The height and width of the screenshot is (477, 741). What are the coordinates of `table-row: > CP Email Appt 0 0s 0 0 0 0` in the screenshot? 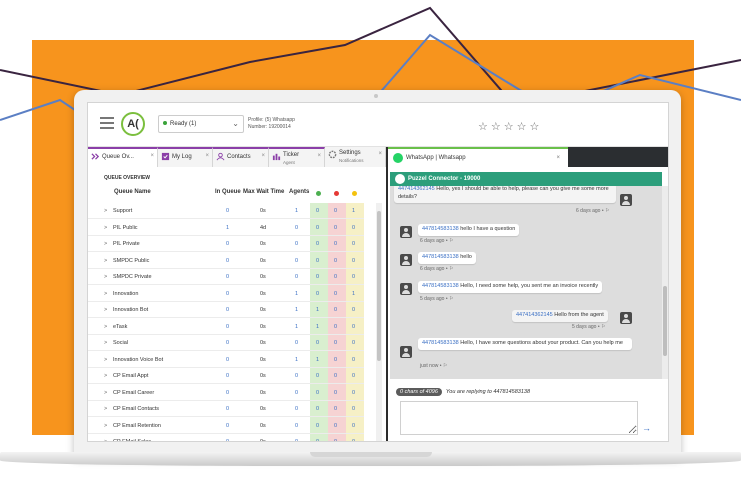 It's located at (226, 376).